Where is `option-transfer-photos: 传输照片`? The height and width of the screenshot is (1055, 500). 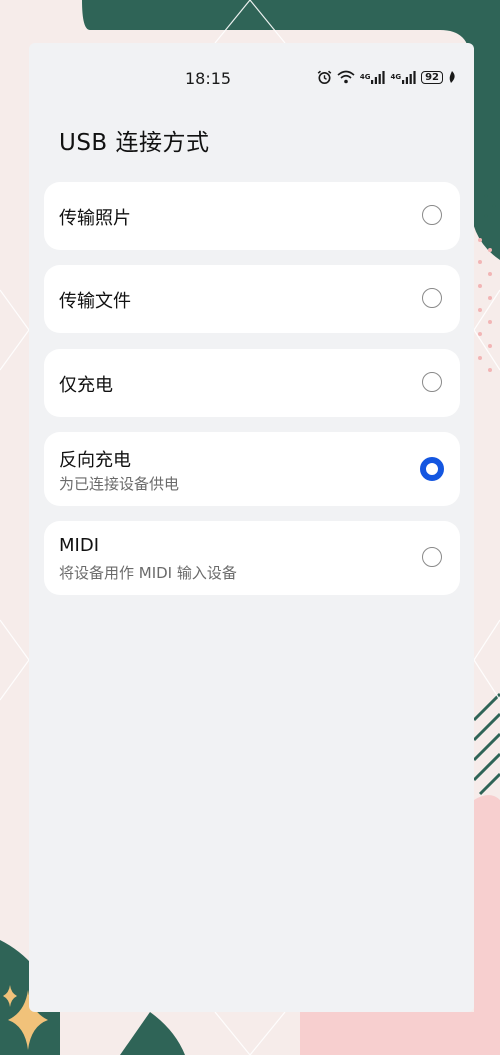
option-transfer-photos: 传输照片 is located at coordinates (252, 216).